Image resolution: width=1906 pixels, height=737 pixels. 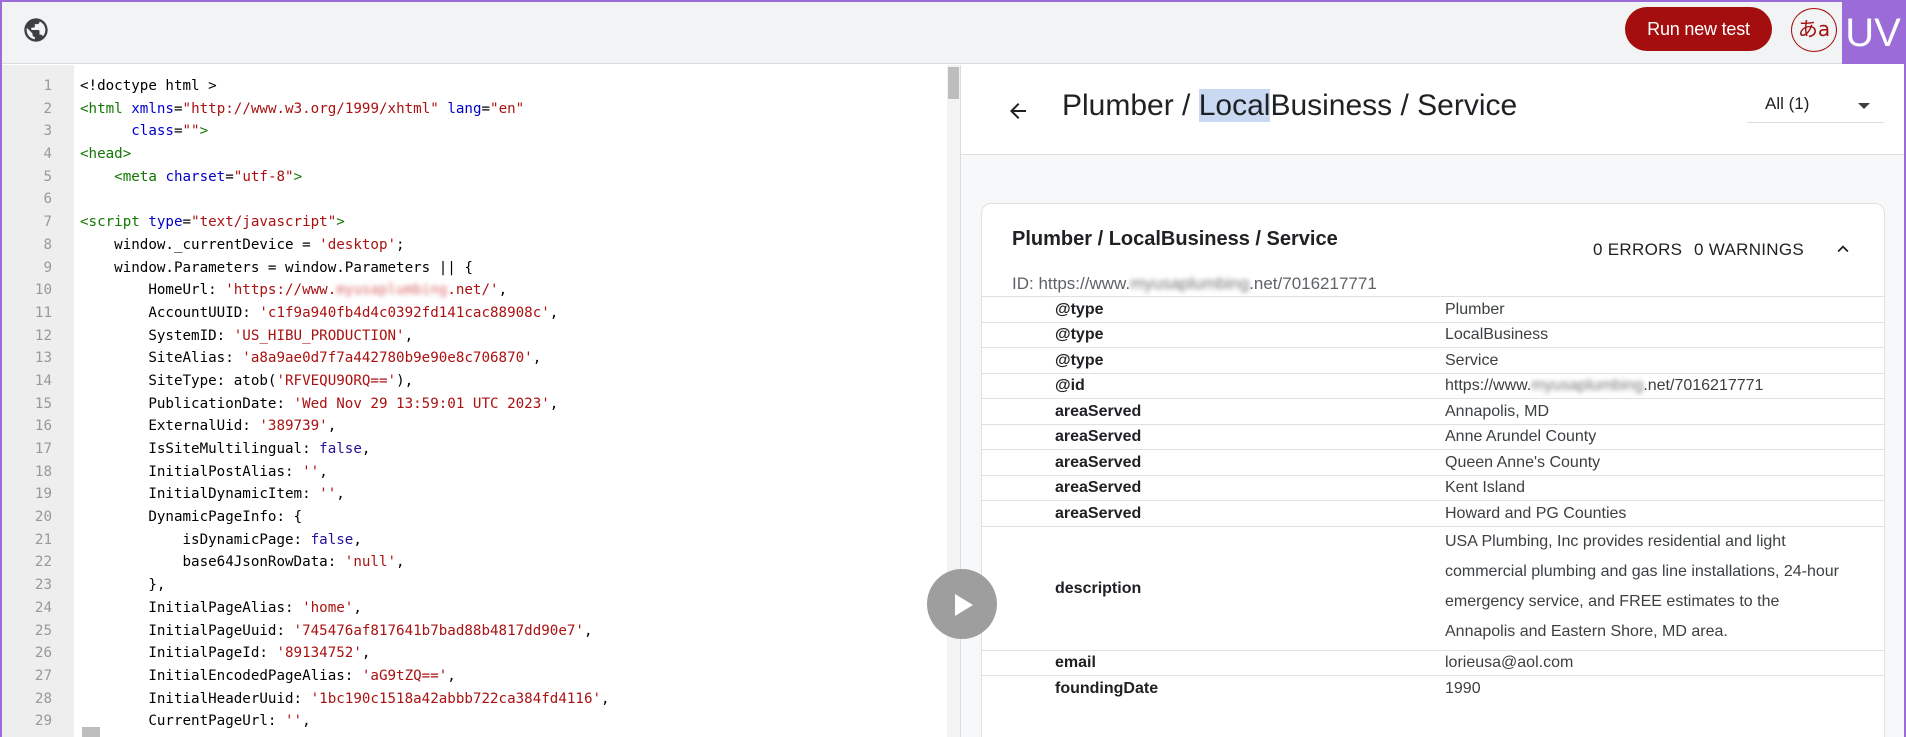 What do you see at coordinates (953, 83) in the screenshot?
I see `scrollbar-thumb` at bounding box center [953, 83].